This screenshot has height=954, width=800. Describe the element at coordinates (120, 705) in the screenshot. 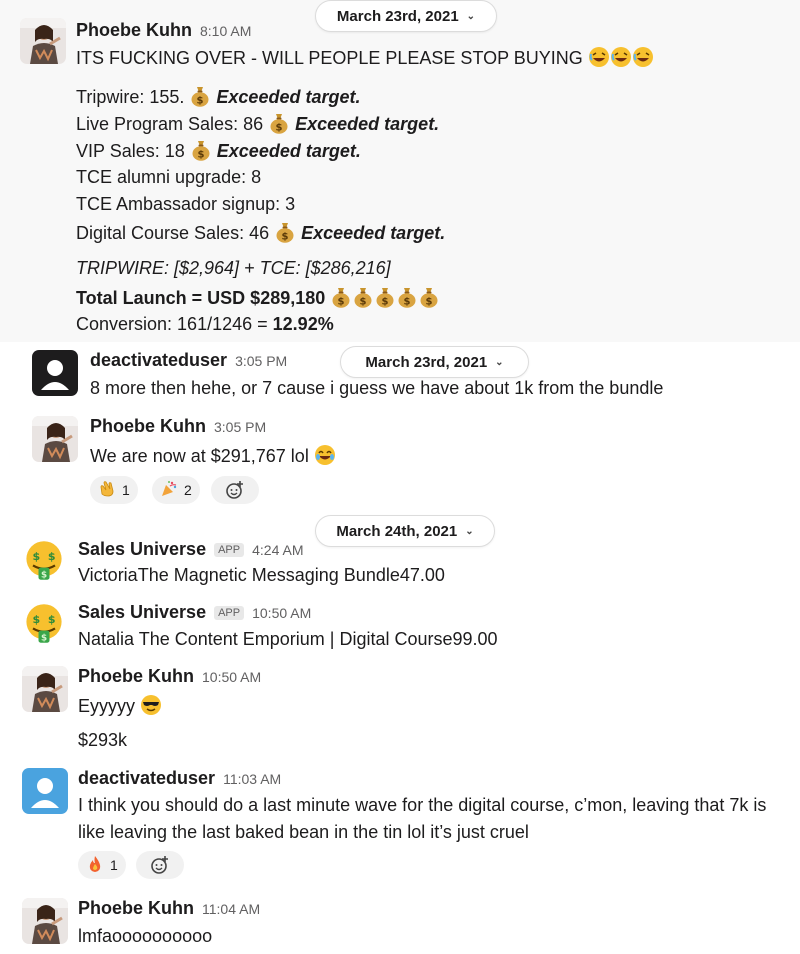

I see `message-text: Eyyyyy` at that location.